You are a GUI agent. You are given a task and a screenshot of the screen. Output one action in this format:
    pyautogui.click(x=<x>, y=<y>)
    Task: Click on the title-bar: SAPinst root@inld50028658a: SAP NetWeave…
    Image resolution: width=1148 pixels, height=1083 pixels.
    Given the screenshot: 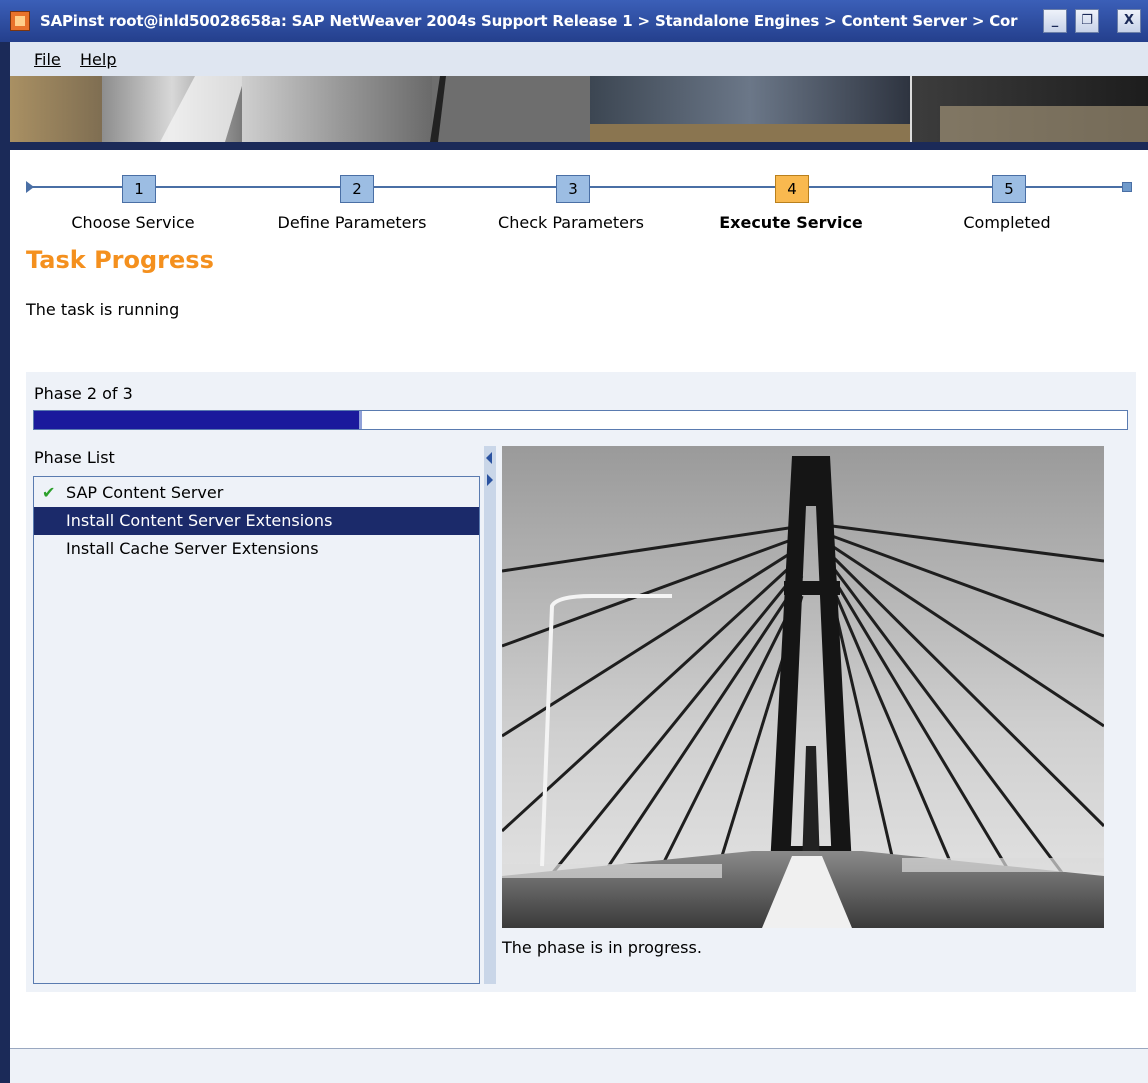 What is the action you would take?
    pyautogui.click(x=574, y=21)
    